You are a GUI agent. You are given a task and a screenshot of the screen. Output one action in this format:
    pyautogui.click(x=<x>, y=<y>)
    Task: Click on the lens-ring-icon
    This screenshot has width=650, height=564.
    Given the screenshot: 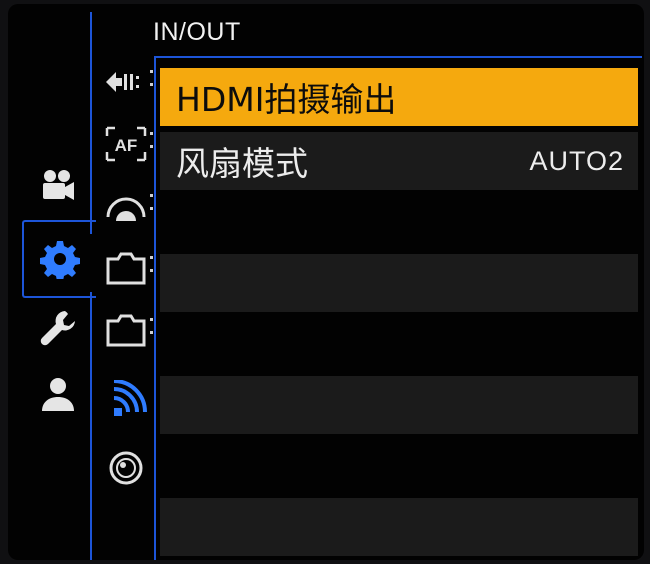 What is the action you would take?
    pyautogui.click(x=126, y=468)
    